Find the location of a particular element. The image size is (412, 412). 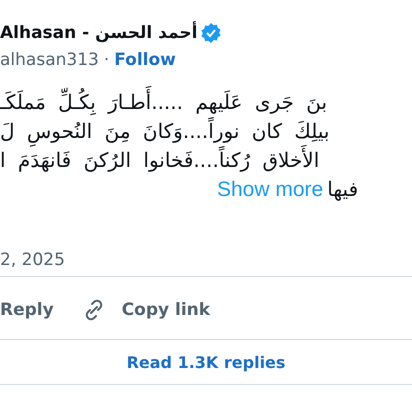

post-text-line: الأَخلاق رُكناً....فَخانوا الرُكنَ فَانهَدَمَ ا is located at coordinates (206, 160).